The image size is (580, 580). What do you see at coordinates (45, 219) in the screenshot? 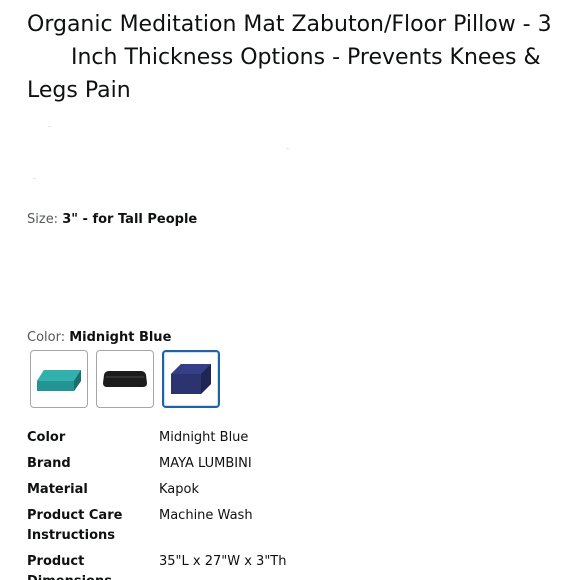
I see `size-label: Size:` at bounding box center [45, 219].